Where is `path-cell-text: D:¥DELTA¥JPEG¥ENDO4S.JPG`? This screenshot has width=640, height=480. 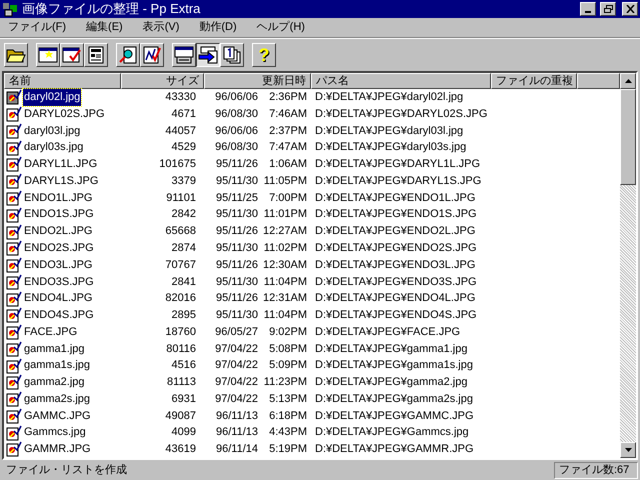 path-cell-text: D:¥DELTA¥JPEG¥ENDO4S.JPG is located at coordinates (396, 316).